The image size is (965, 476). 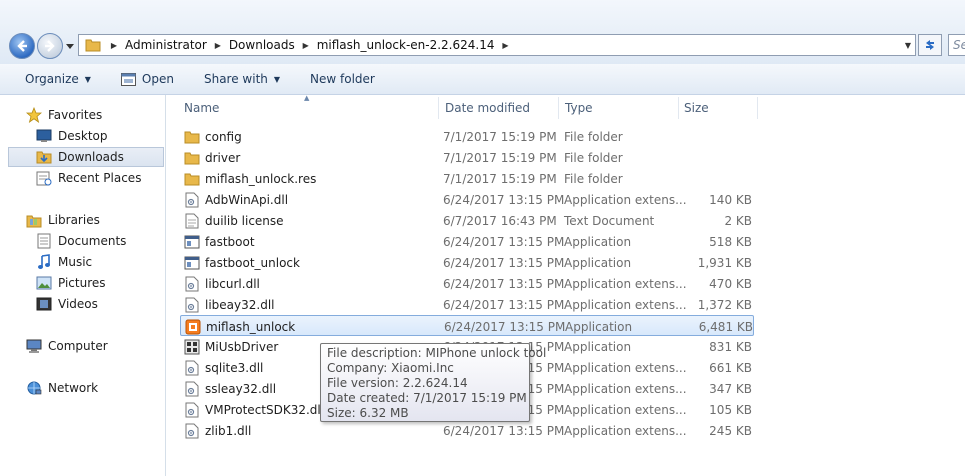 What do you see at coordinates (467, 157) in the screenshot?
I see `file-row: driver 7/1/2017 15:19 PM File folder` at bounding box center [467, 157].